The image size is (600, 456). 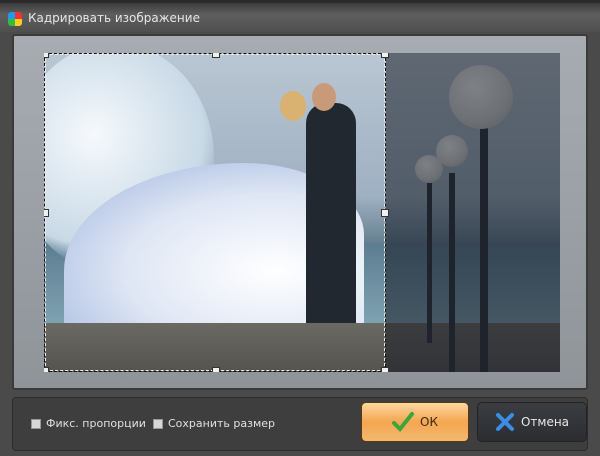 What do you see at coordinates (96, 423) in the screenshot?
I see `checkbox-label: Фикс. пропорции` at bounding box center [96, 423].